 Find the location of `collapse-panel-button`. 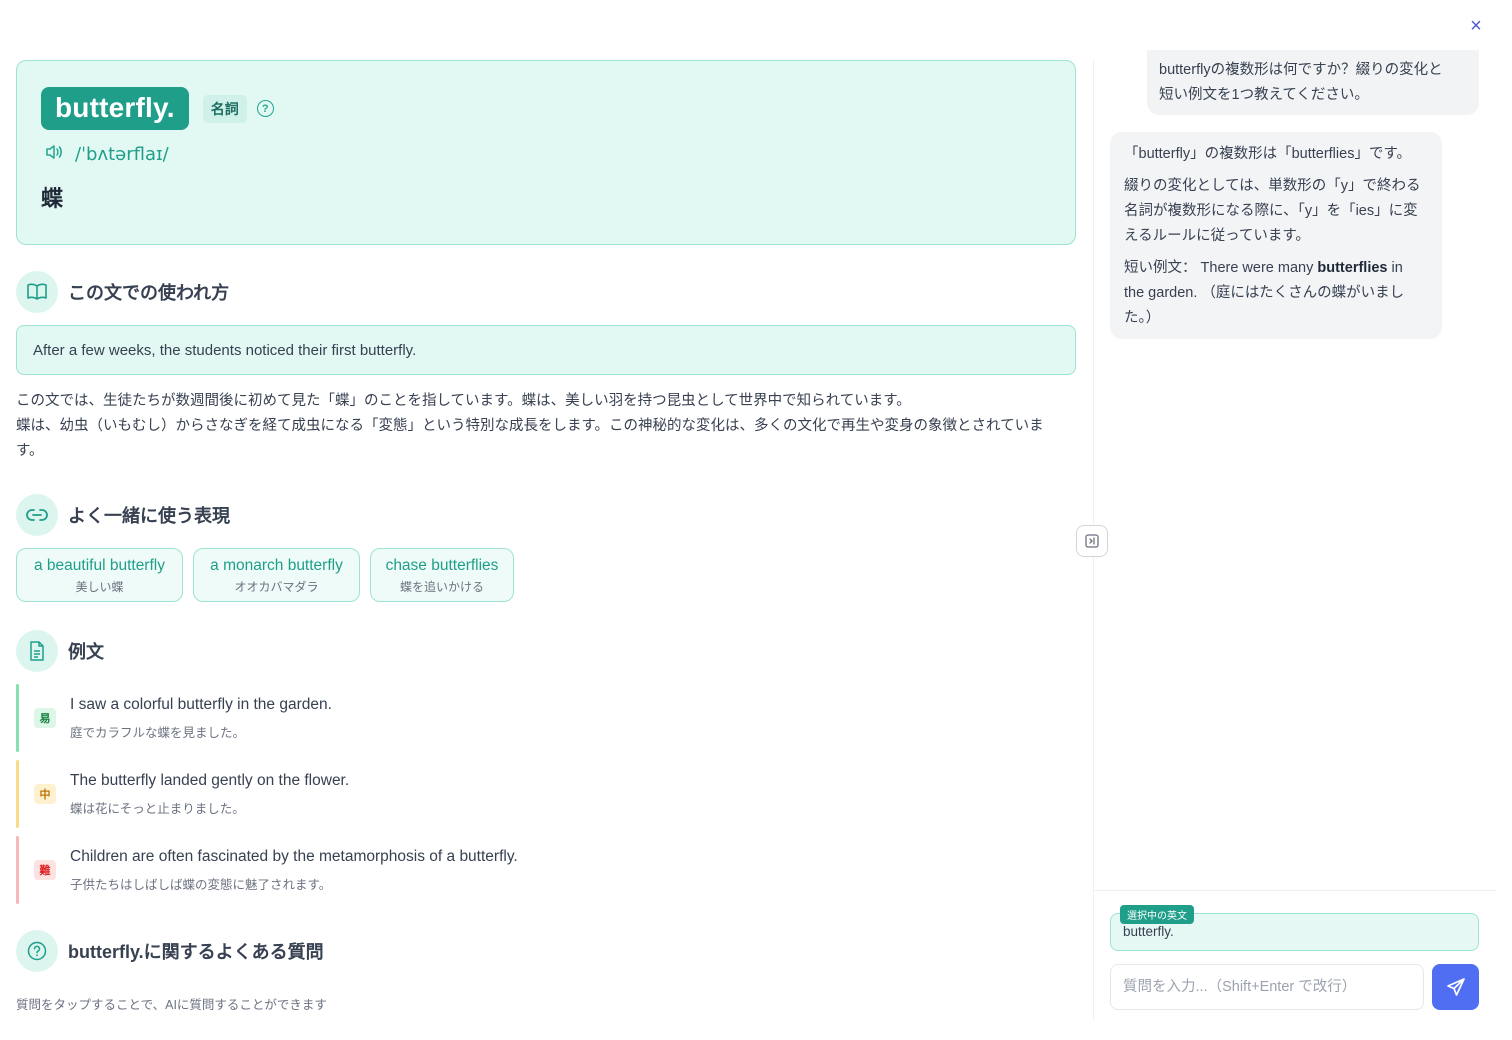

collapse-panel-button is located at coordinates (1092, 541).